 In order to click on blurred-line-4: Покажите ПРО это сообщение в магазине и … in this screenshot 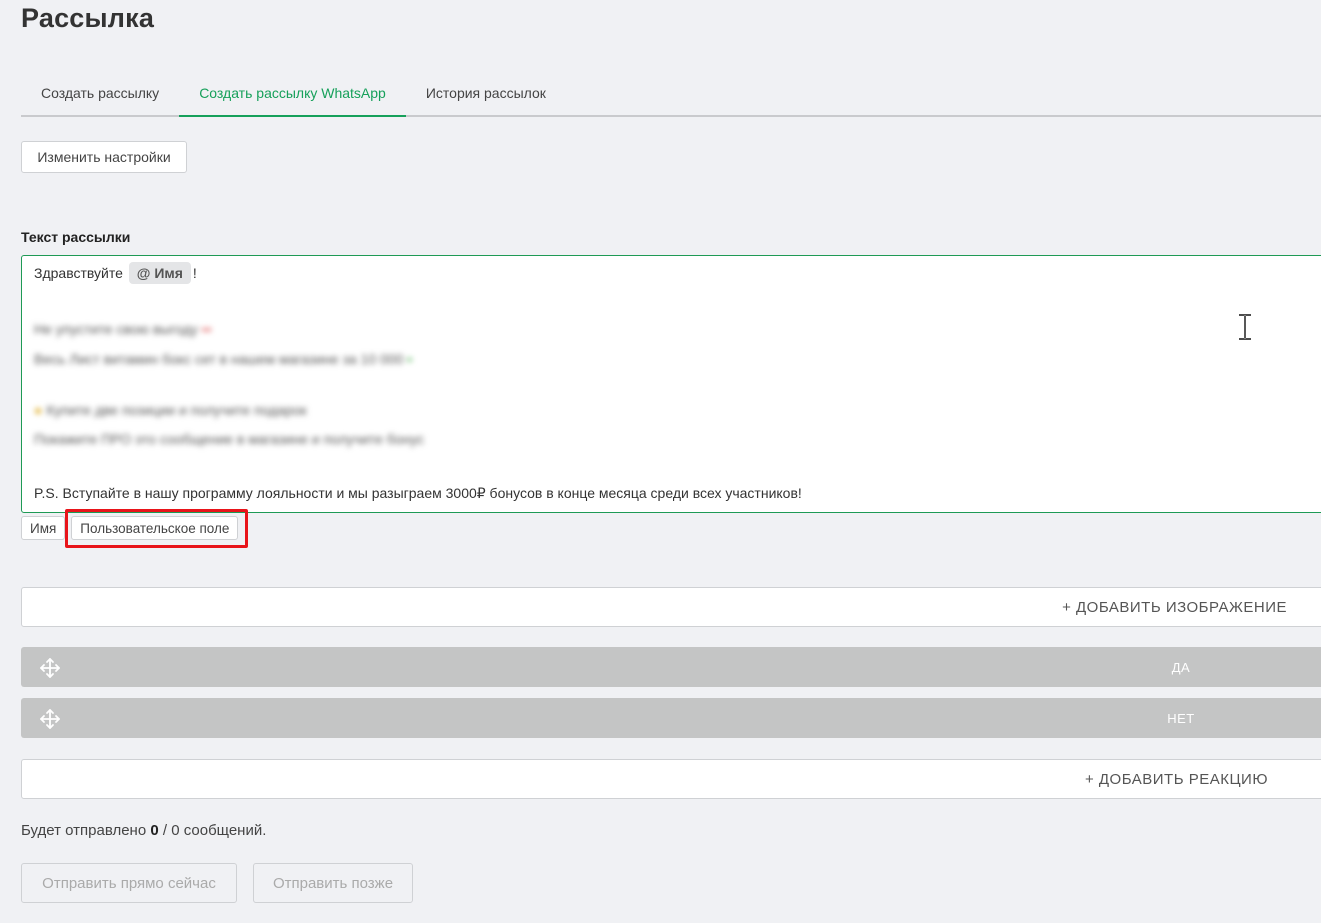, I will do `click(229, 439)`.